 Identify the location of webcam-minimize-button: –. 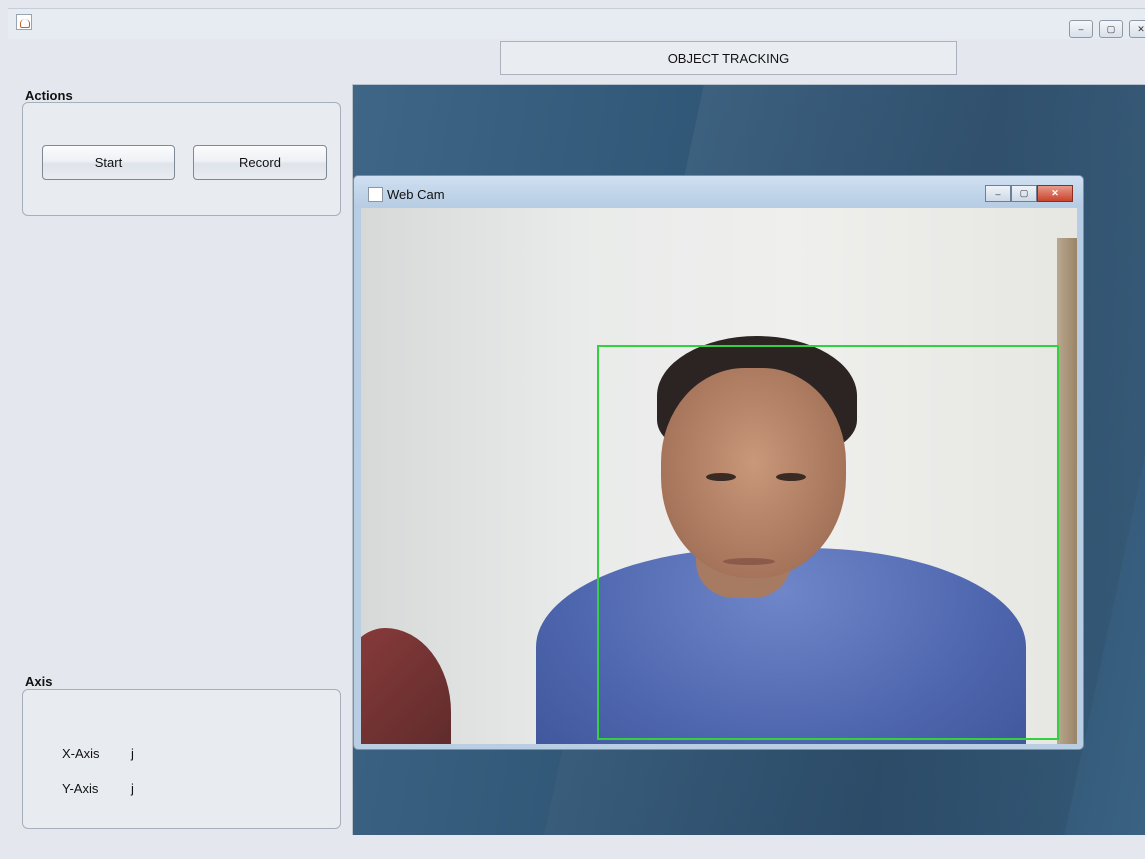
(998, 193).